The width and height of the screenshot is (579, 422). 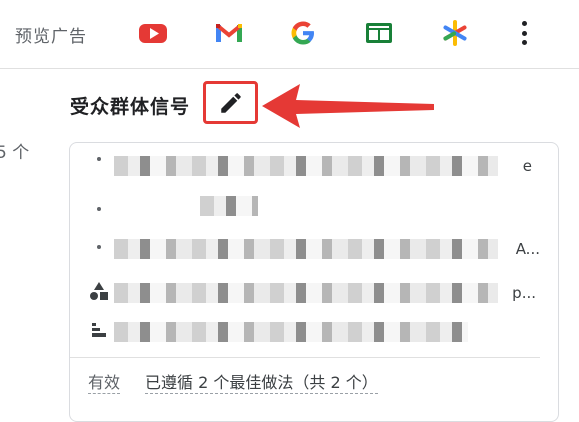 I want to click on best-practice-status: 已遵循 2 个最佳做法（共 2 个）, so click(x=261, y=383).